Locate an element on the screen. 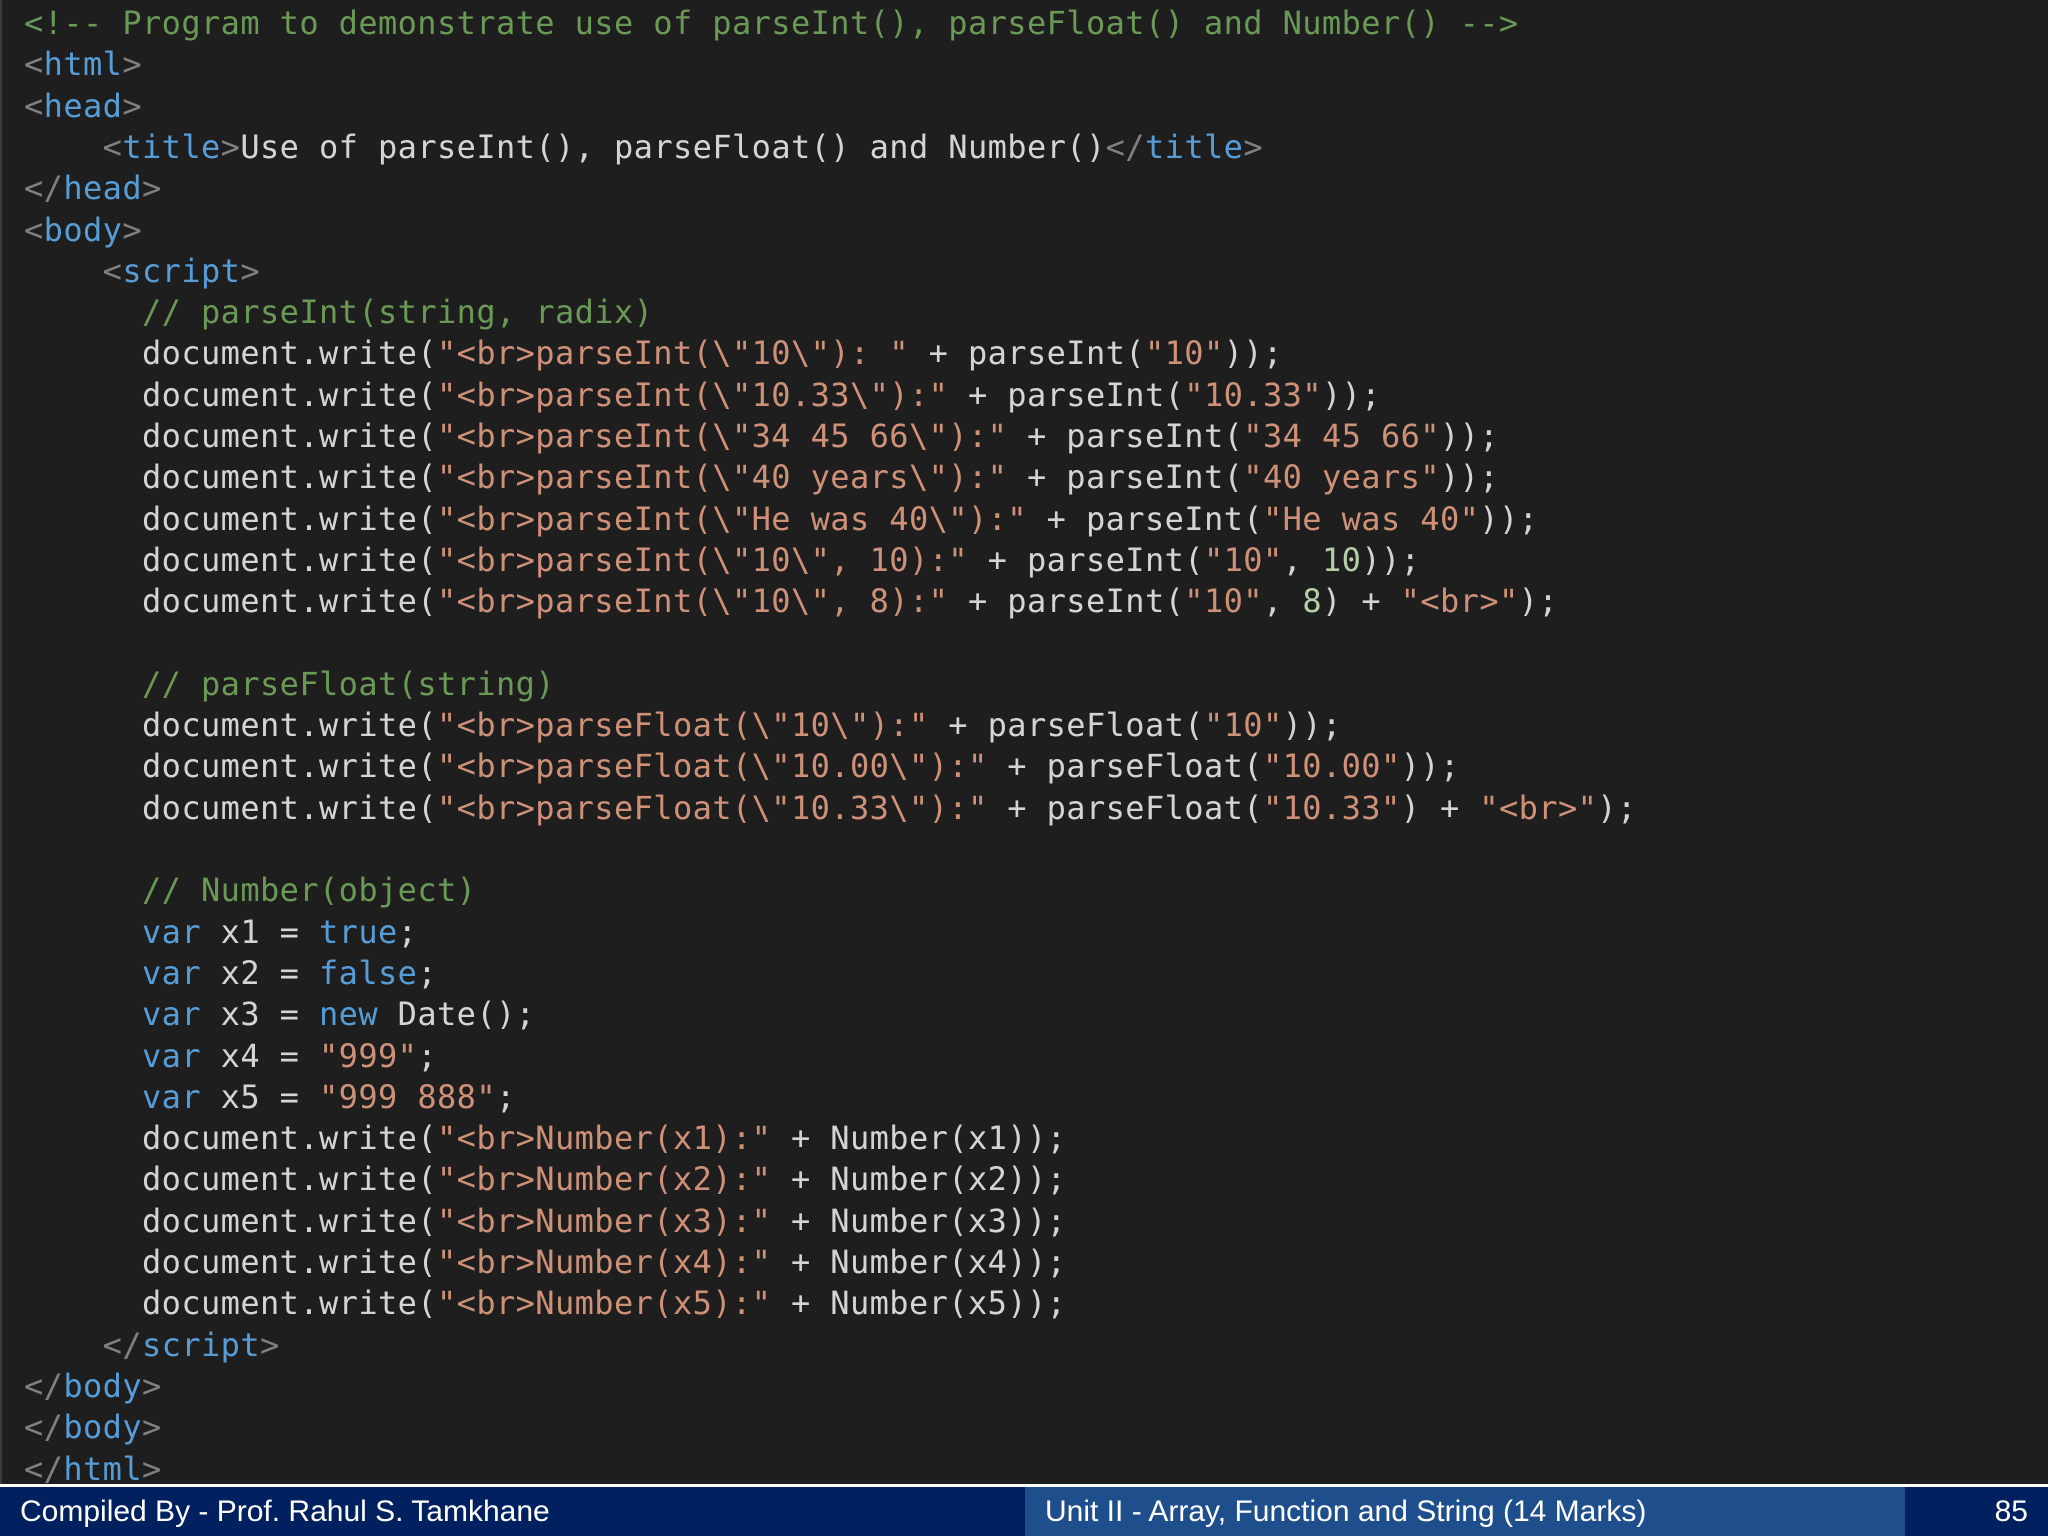 This screenshot has height=1536, width=2048. footer-author: Compiled By - Prof. Rahul S. Tamkhane is located at coordinates (512, 1511).